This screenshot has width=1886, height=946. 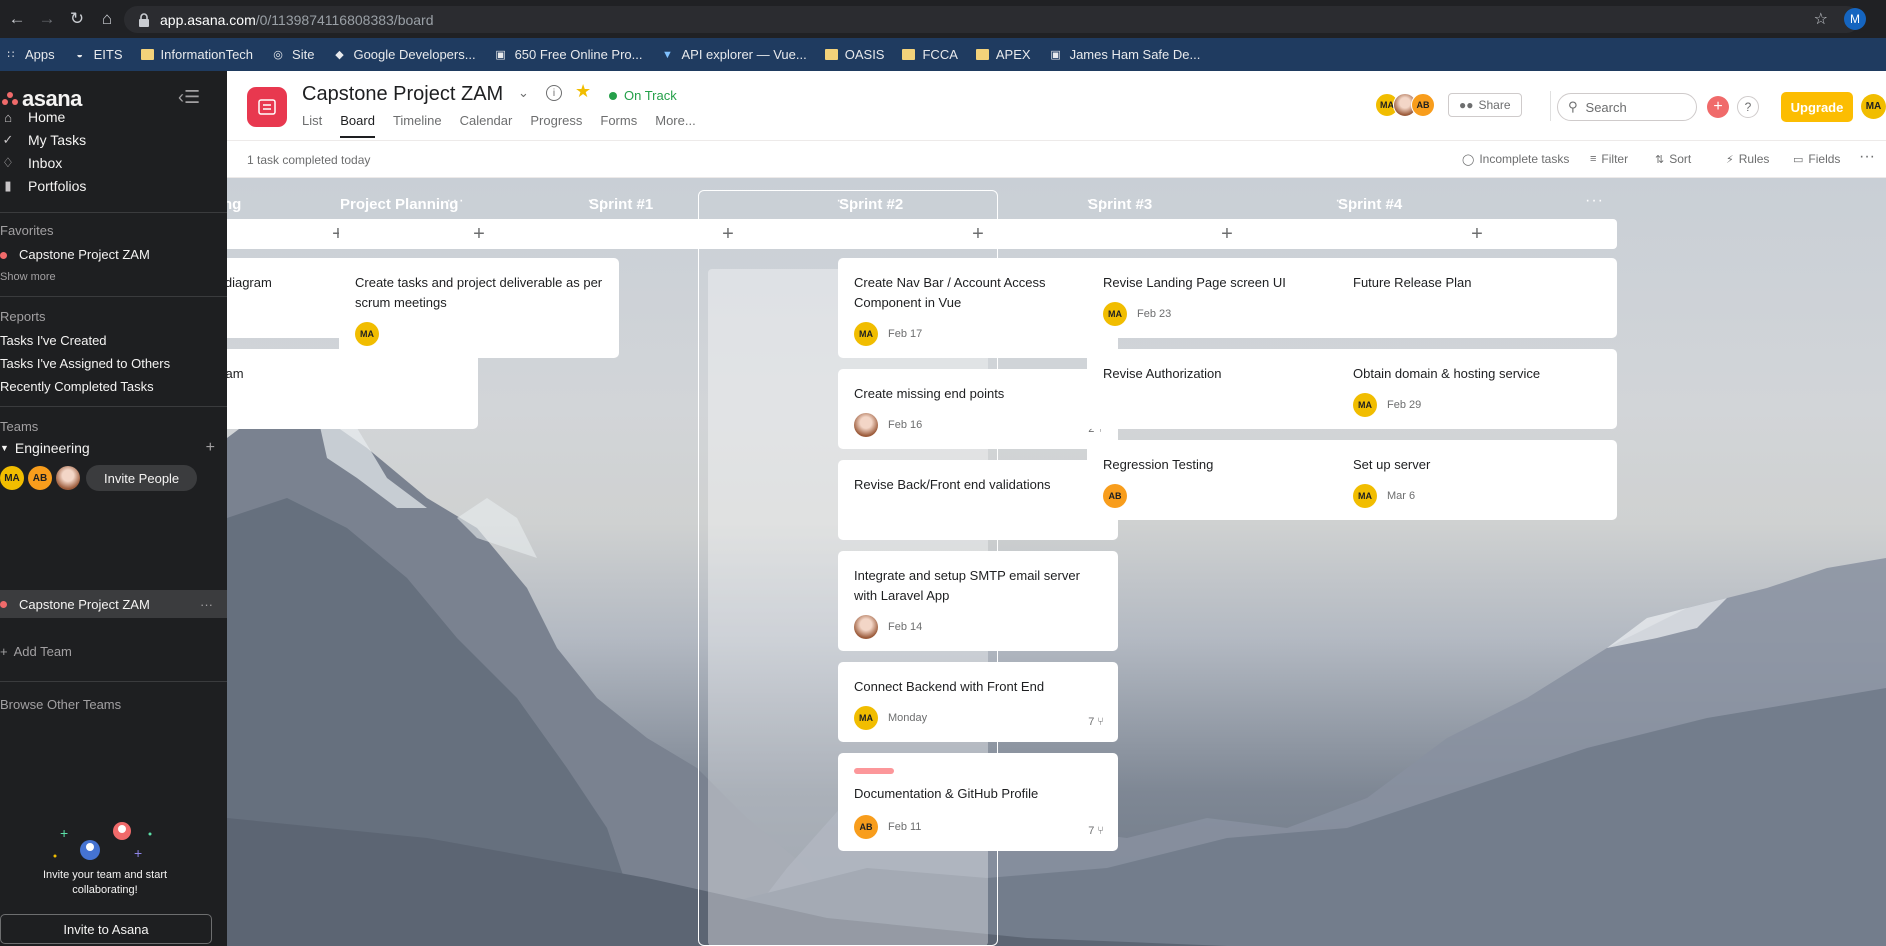 What do you see at coordinates (854, 54) in the screenshot?
I see `bookmark-item: OASIS` at bounding box center [854, 54].